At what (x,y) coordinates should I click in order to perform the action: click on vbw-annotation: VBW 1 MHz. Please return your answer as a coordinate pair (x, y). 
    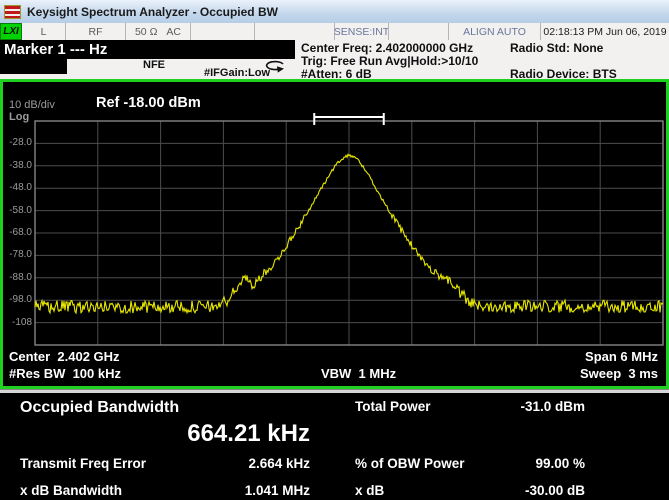
    Looking at the image, I should click on (358, 373).